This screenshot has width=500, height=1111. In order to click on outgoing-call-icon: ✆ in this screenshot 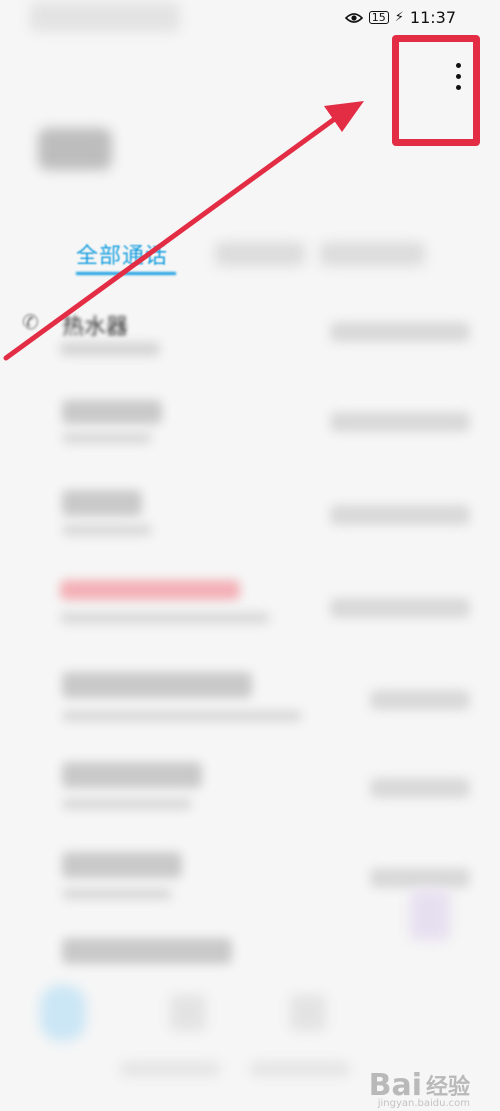, I will do `click(30, 322)`.